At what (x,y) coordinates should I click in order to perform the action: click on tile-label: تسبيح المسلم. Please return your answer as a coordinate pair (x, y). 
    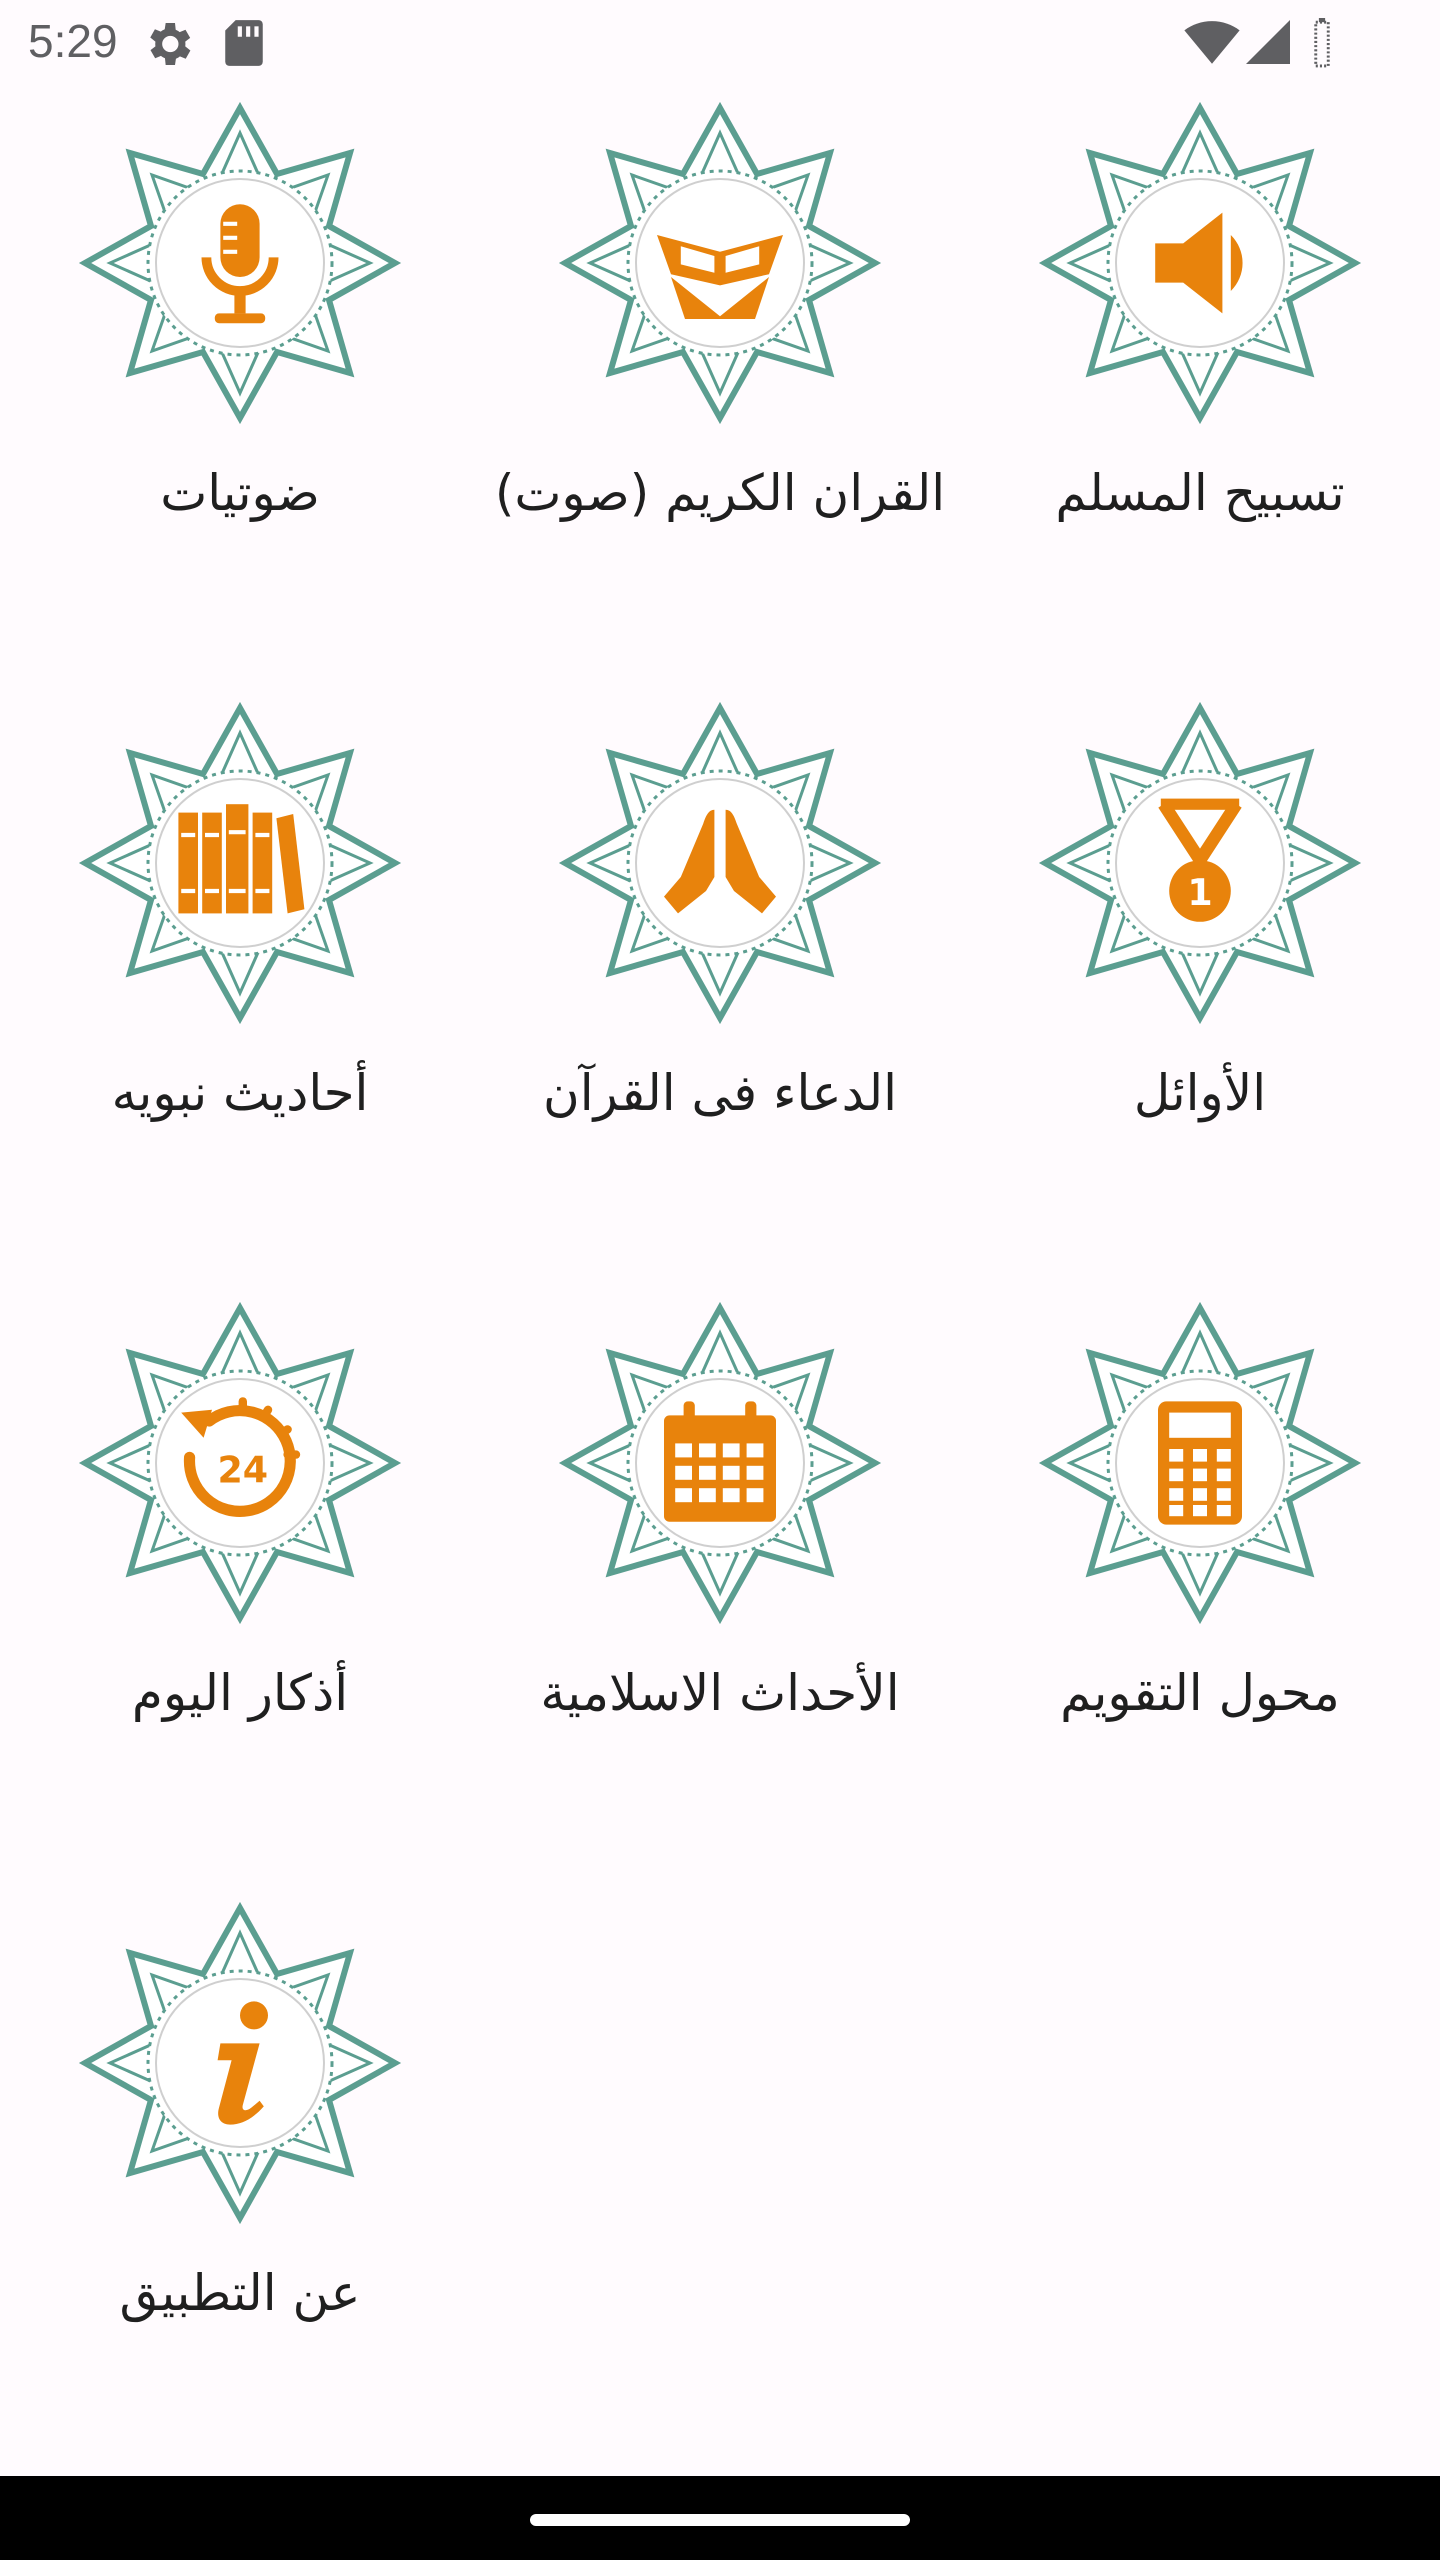
    Looking at the image, I should click on (1200, 493).